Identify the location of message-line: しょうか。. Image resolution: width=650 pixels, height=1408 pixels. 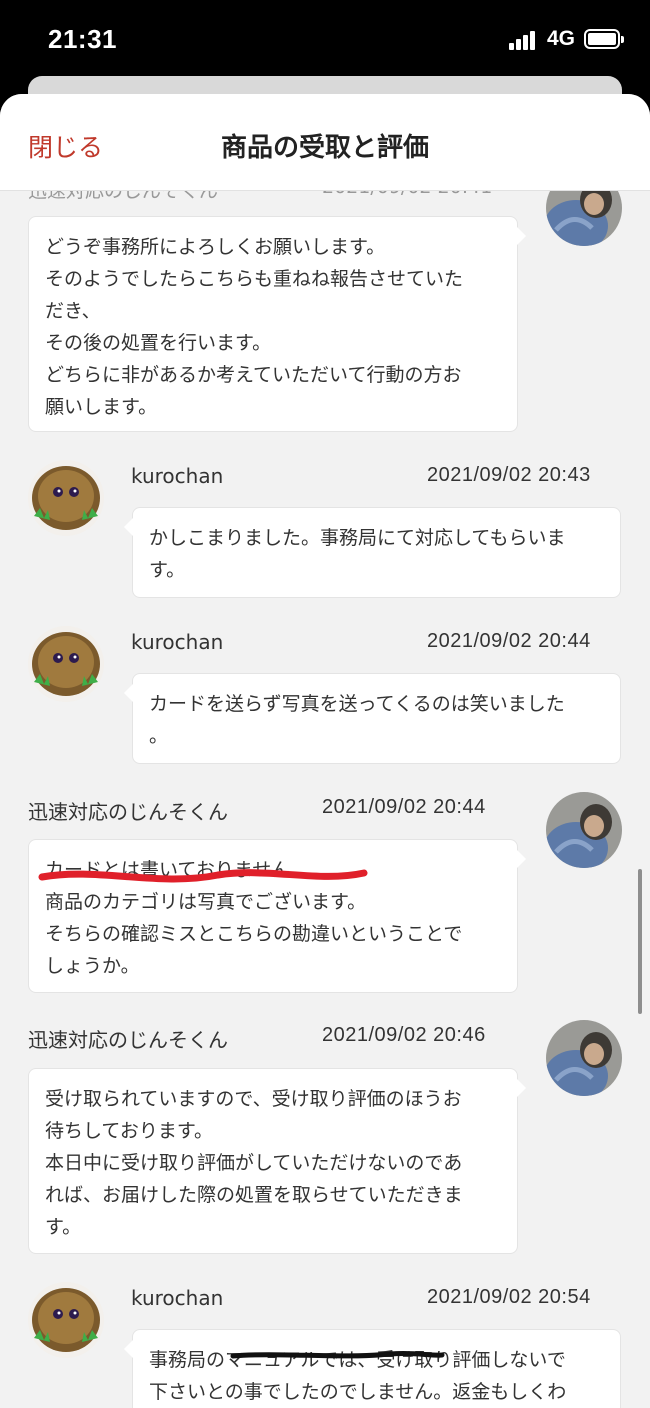
(92, 966).